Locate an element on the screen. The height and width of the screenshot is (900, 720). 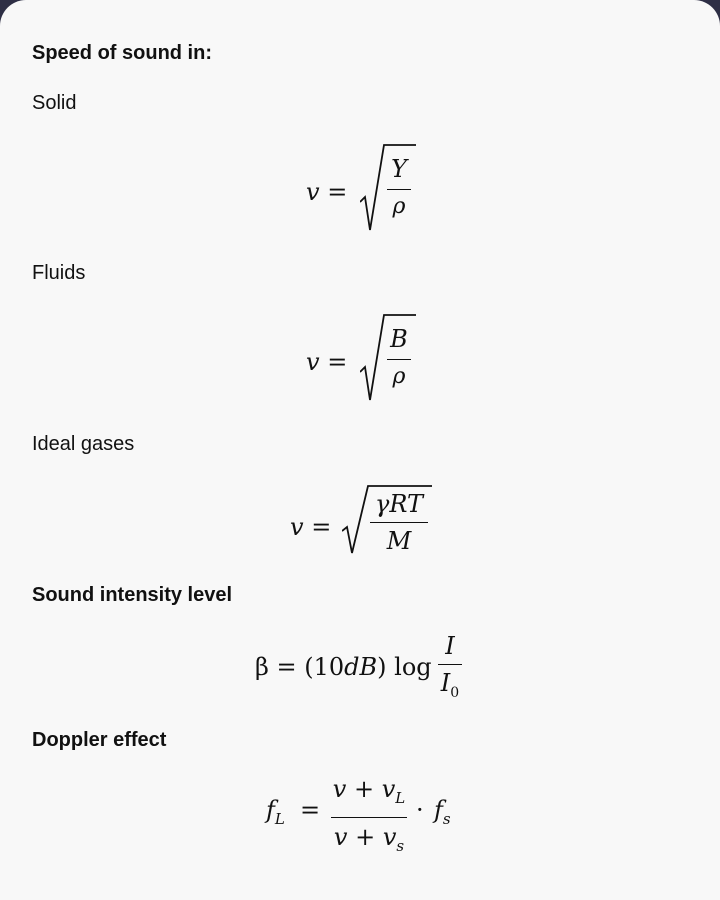
numerator: Y is located at coordinates (399, 169).